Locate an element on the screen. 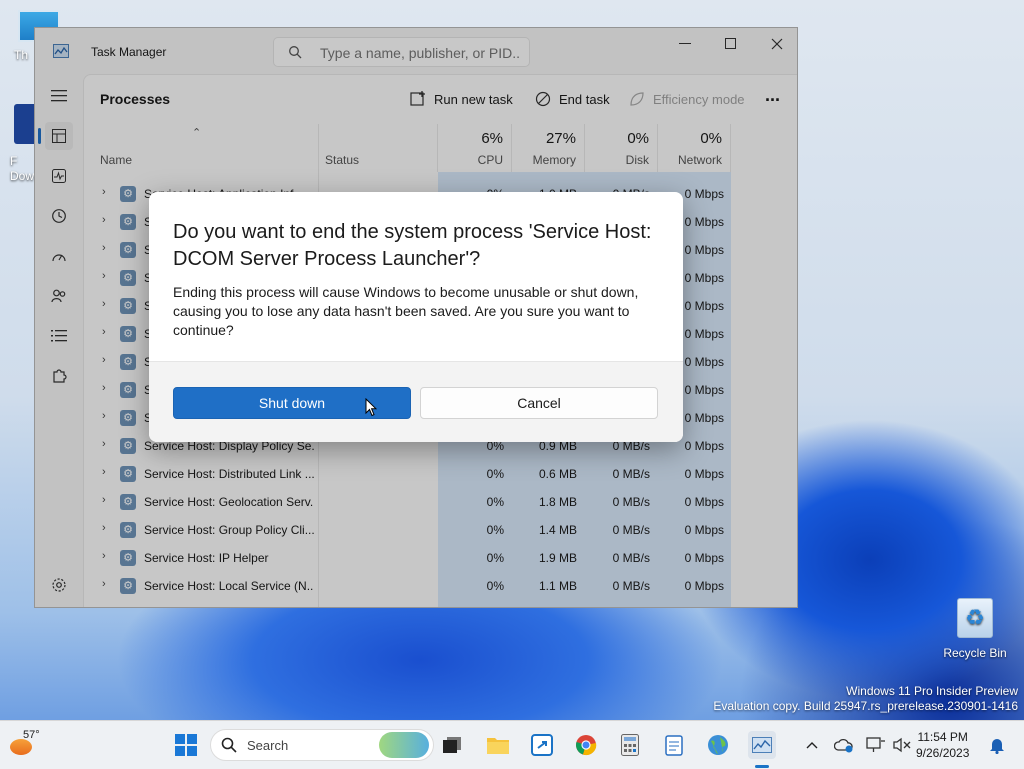  start-button is located at coordinates (186, 745).